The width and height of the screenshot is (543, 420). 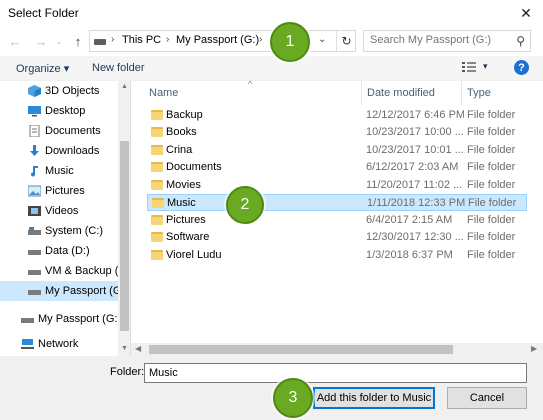 I want to click on nav-item-3d-objects: 3D Objects, so click(x=59, y=91).